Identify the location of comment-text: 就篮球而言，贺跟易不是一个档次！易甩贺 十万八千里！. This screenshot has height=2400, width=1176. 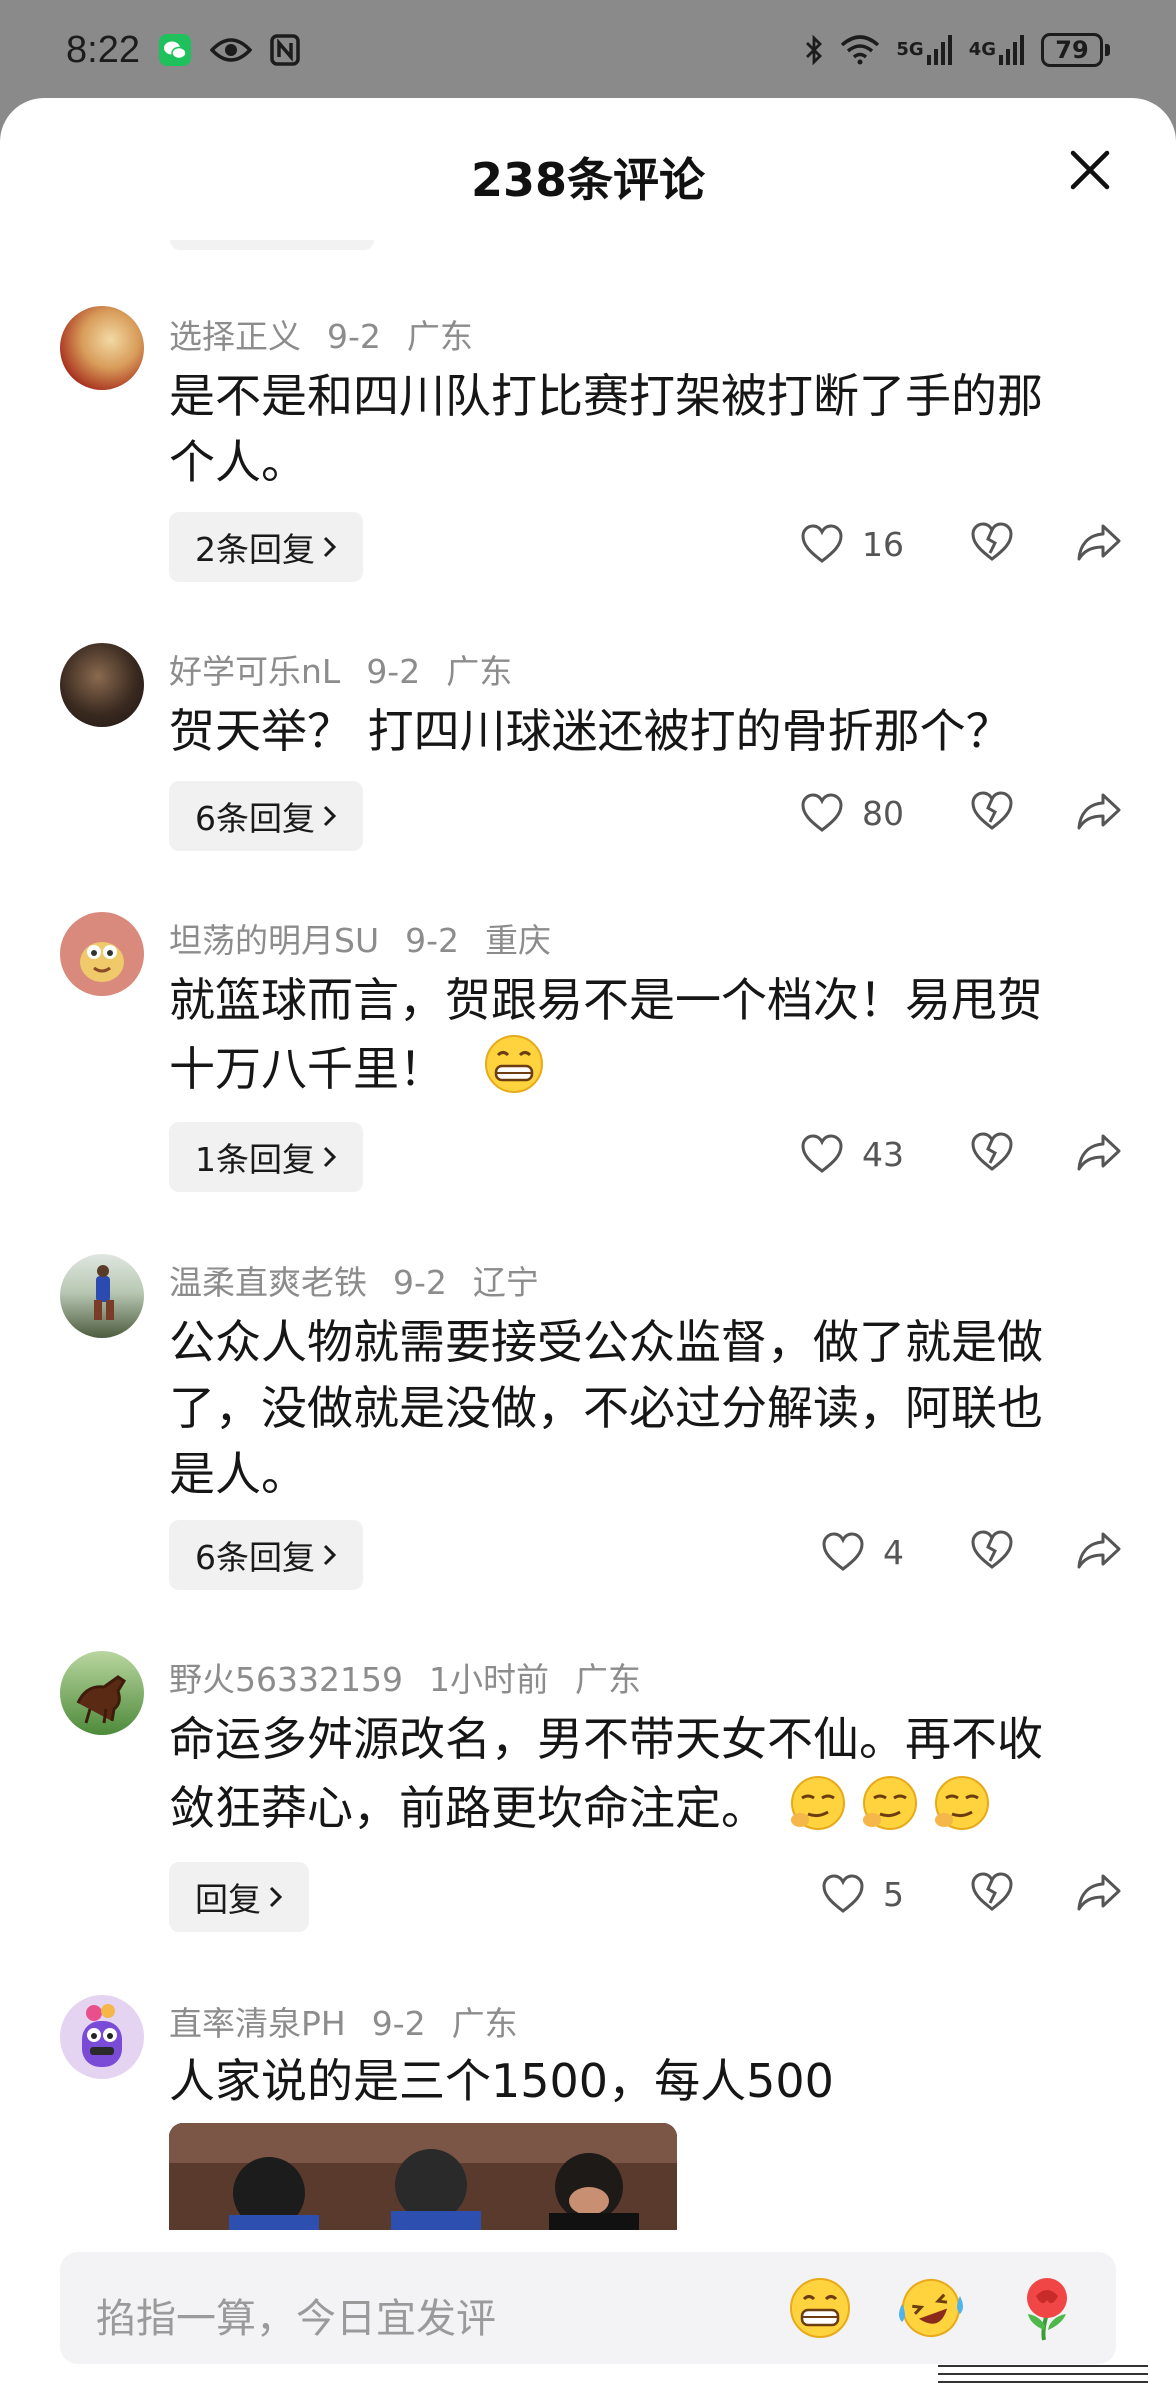
(629, 1039).